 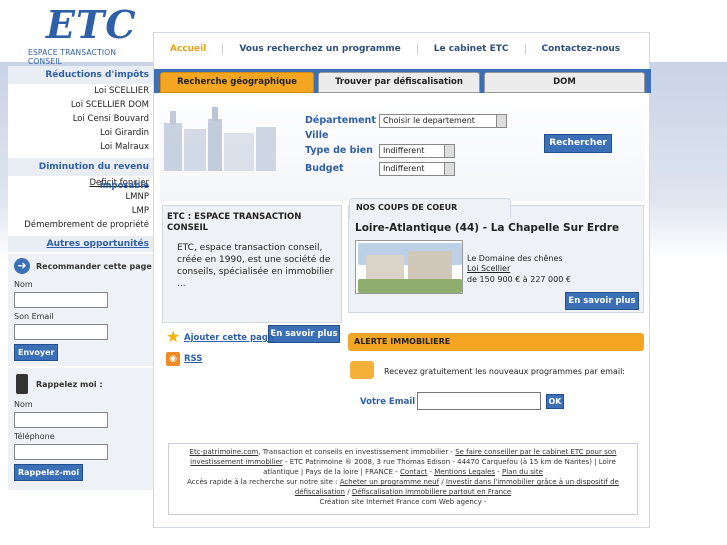 I want to click on footer-buy-link: Acheter un programme neuf, so click(x=389, y=482).